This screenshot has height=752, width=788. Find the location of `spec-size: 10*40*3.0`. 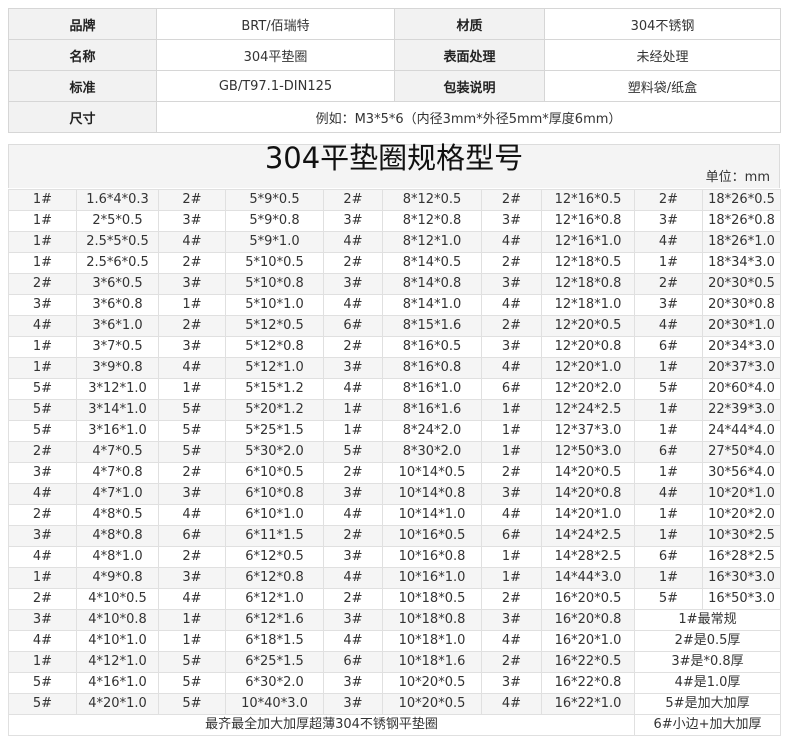

spec-size: 10*40*3.0 is located at coordinates (274, 704).